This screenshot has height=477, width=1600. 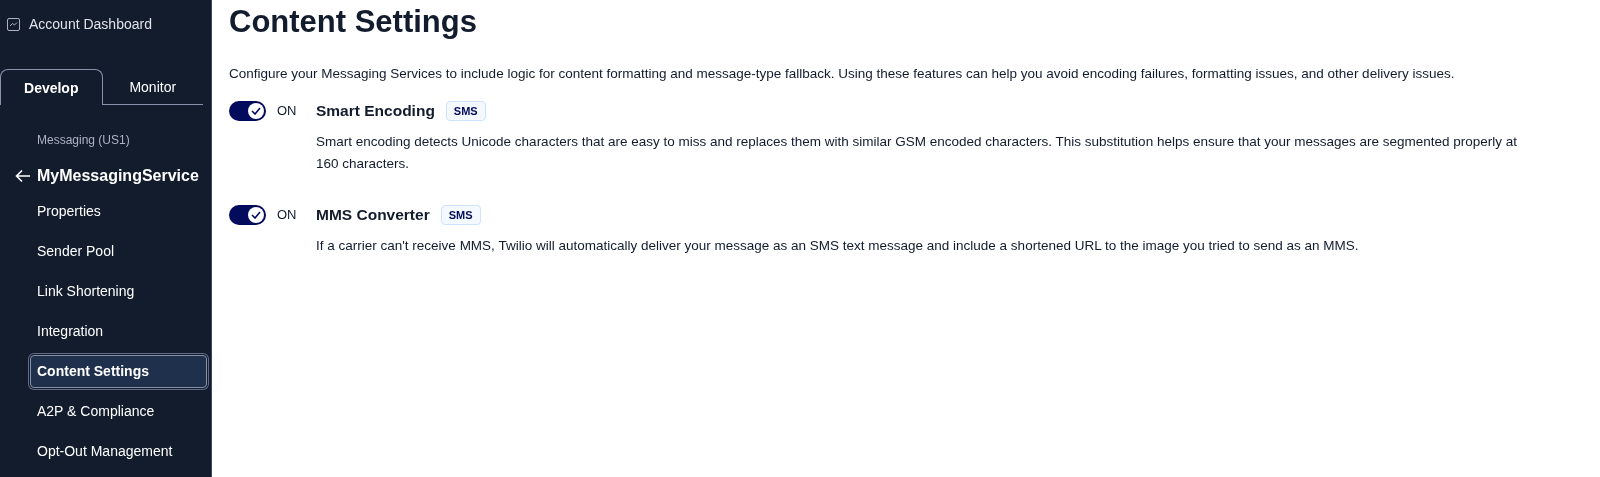 What do you see at coordinates (118, 211) in the screenshot?
I see `sidebar-item: Properties` at bounding box center [118, 211].